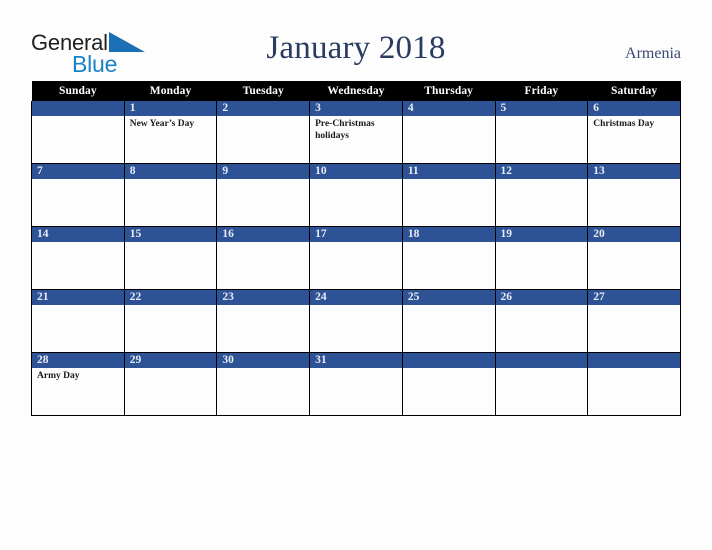 The width and height of the screenshot is (712, 550). Describe the element at coordinates (634, 258) in the screenshot. I see `calendar-day-cell: 20` at that location.